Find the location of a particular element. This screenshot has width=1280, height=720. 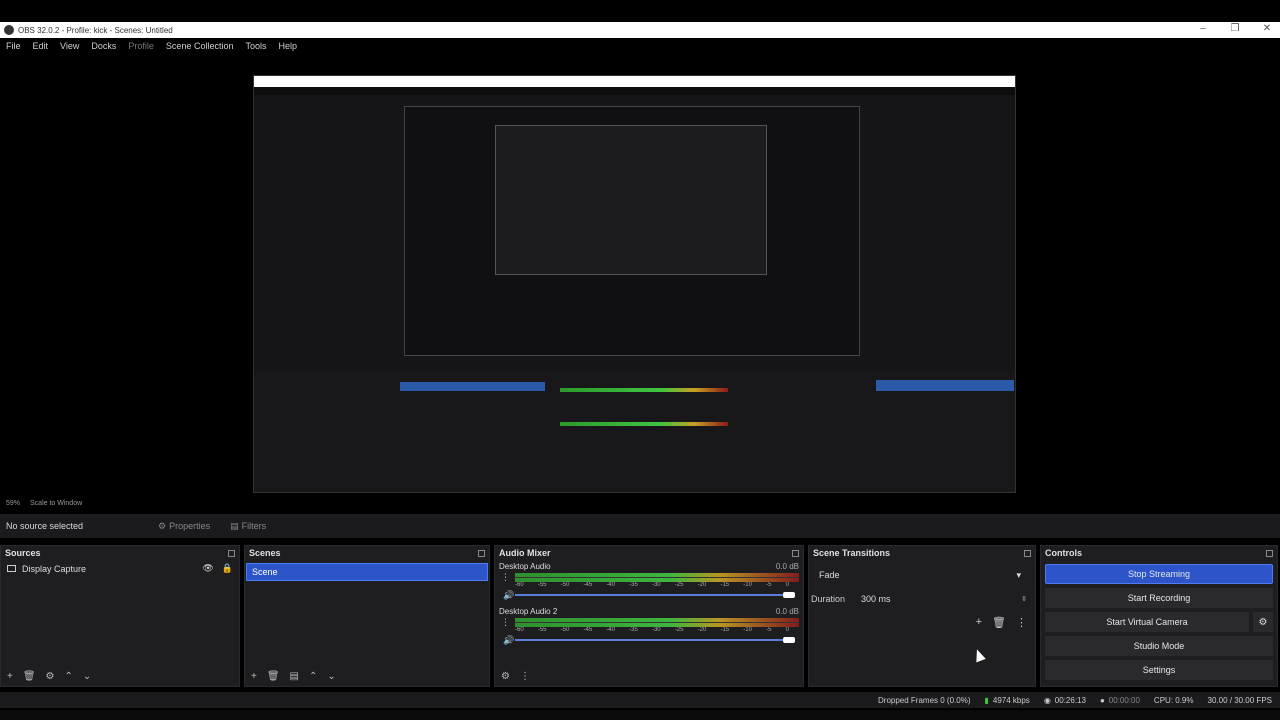

filters-button: ▤ Filters is located at coordinates (248, 526).